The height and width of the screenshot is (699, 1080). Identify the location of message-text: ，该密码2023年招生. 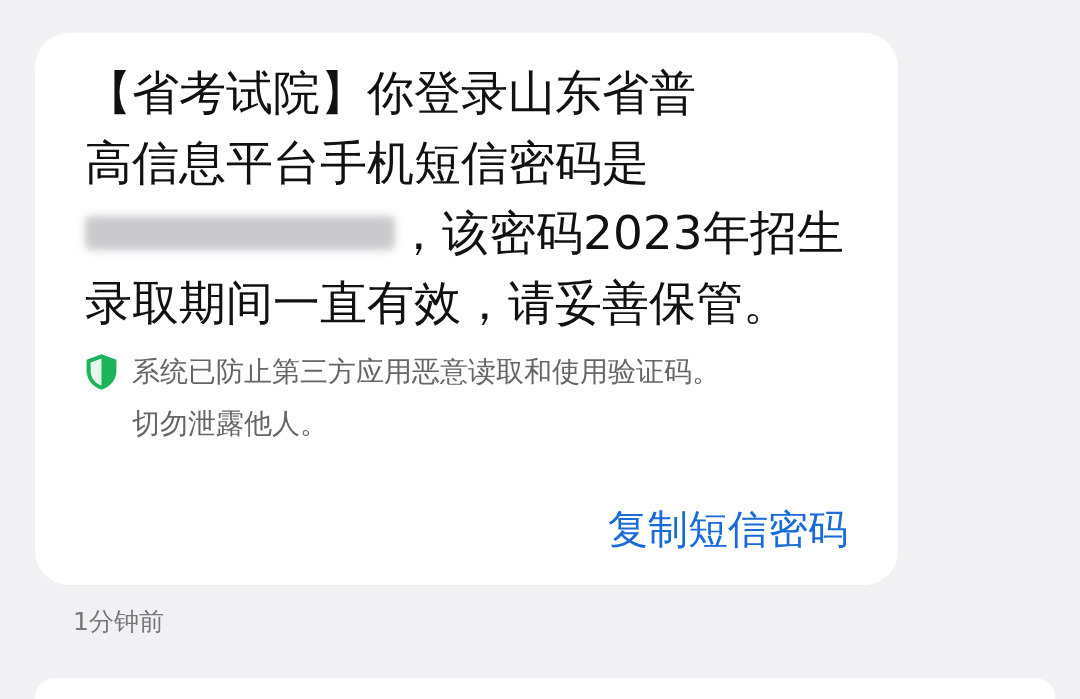
(619, 233).